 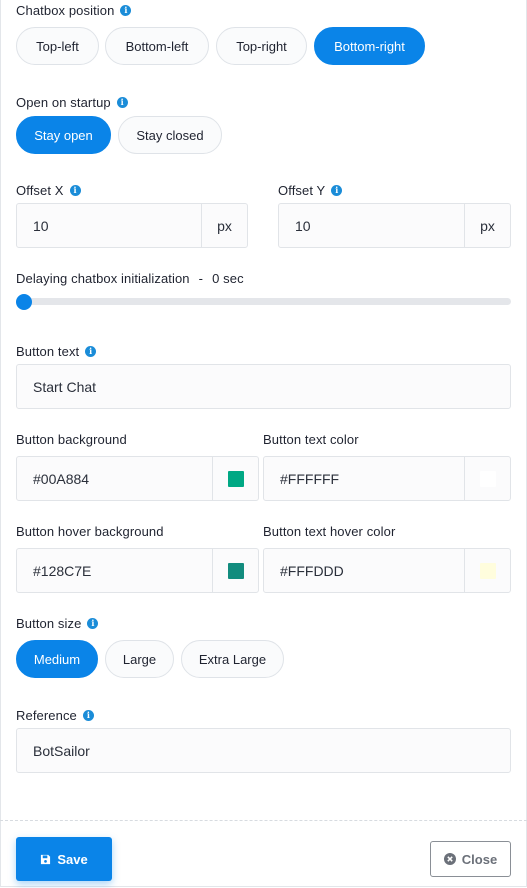 What do you see at coordinates (228, 278) in the screenshot?
I see `delay-value: 0 sec` at bounding box center [228, 278].